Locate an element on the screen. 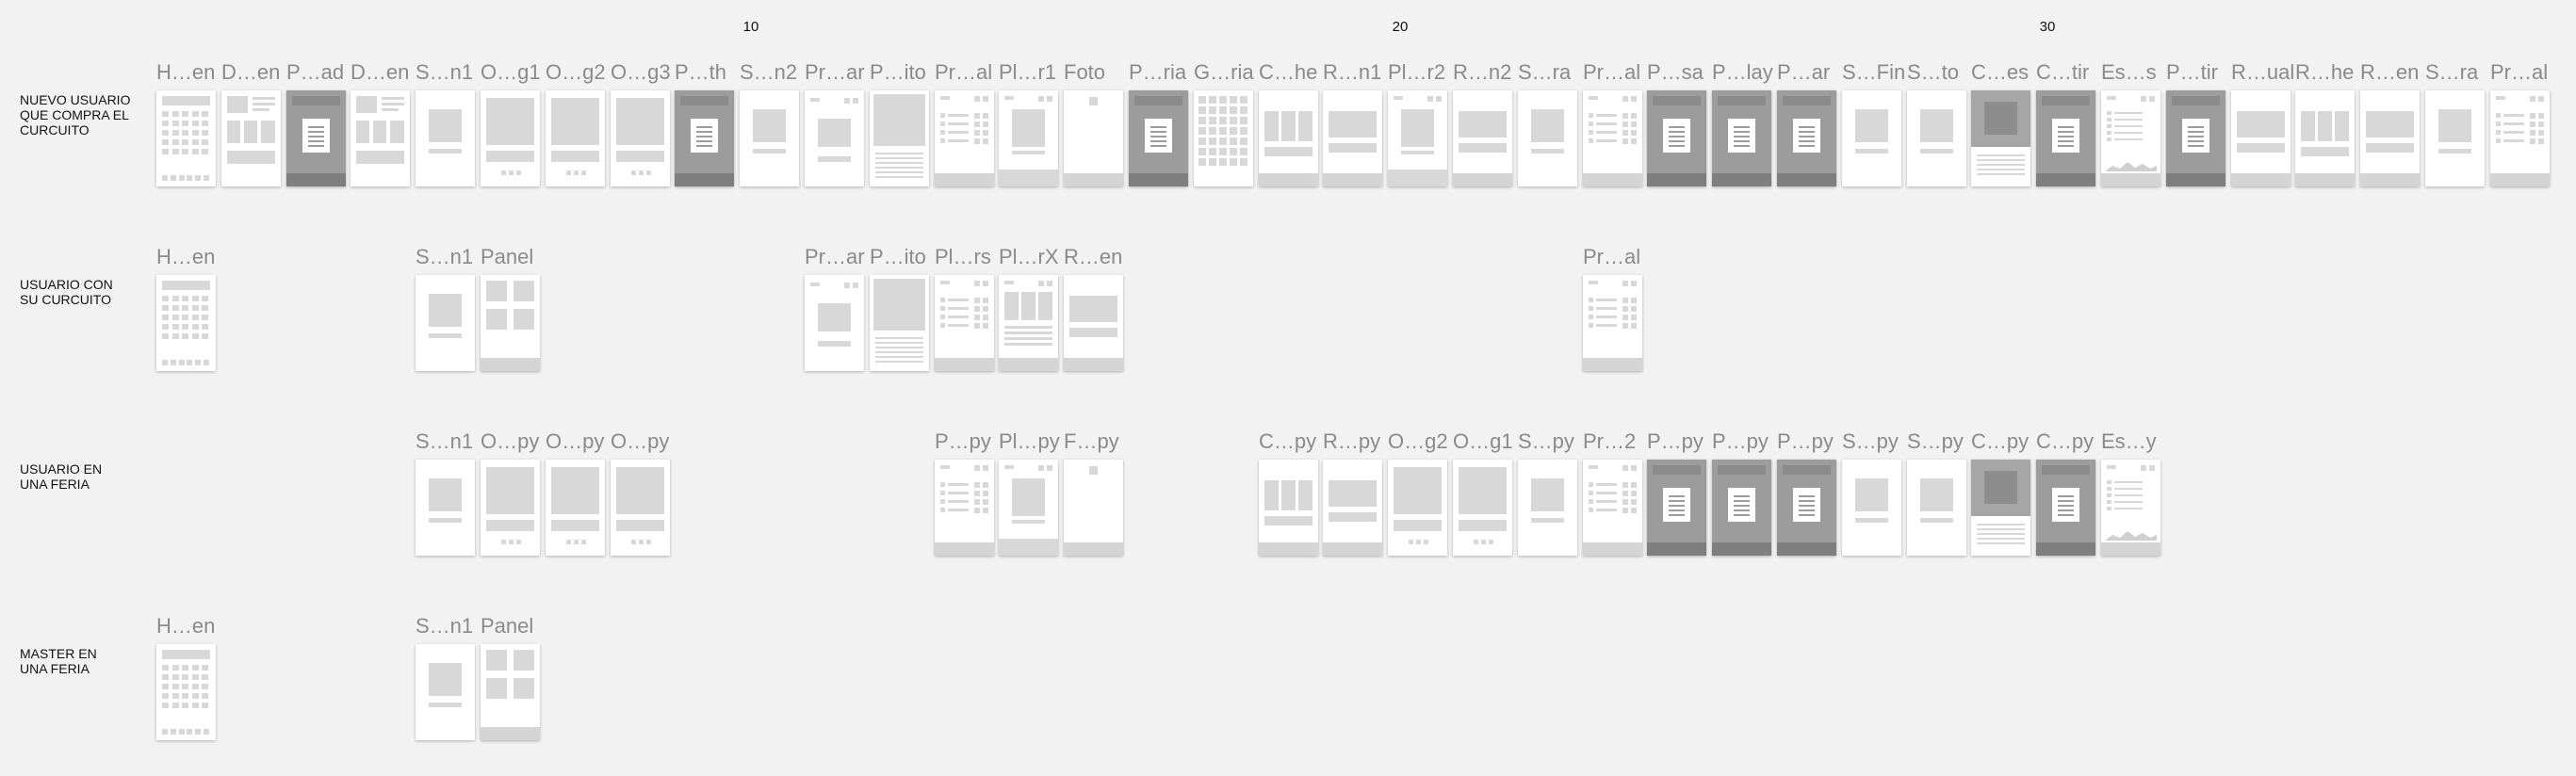 Image resolution: width=2576 pixels, height=776 pixels. screen-title: C…tir is located at coordinates (2063, 72).